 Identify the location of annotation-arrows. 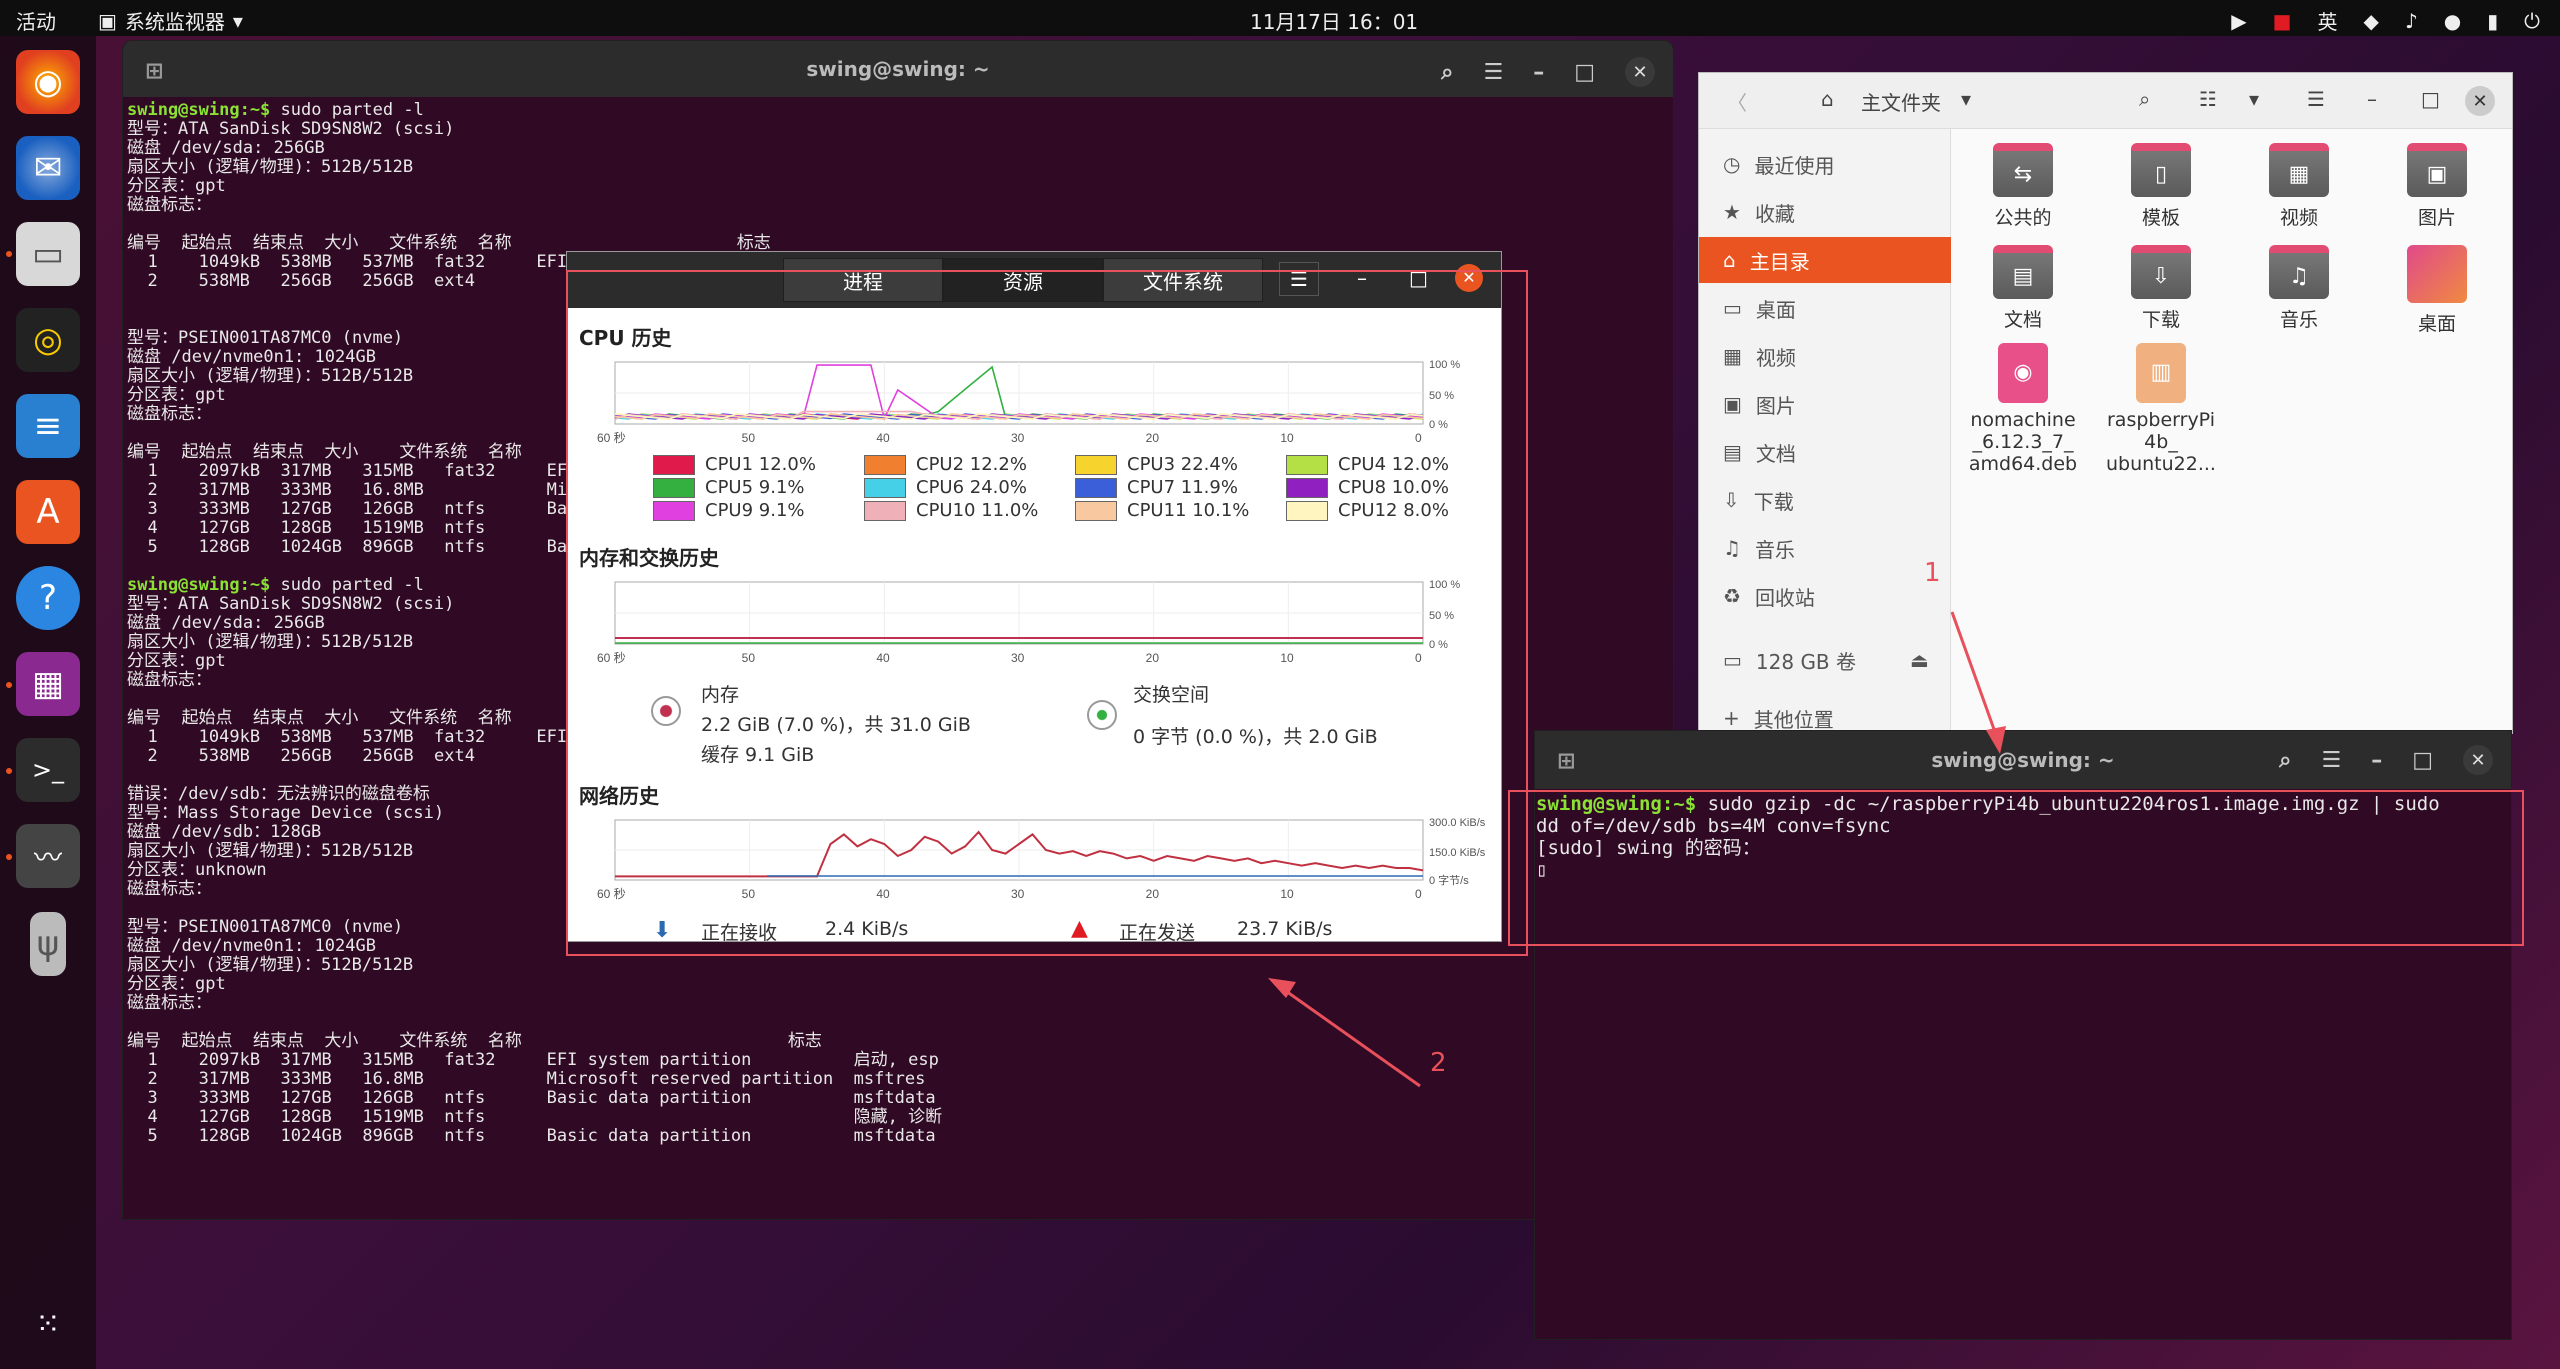
(1637, 849).